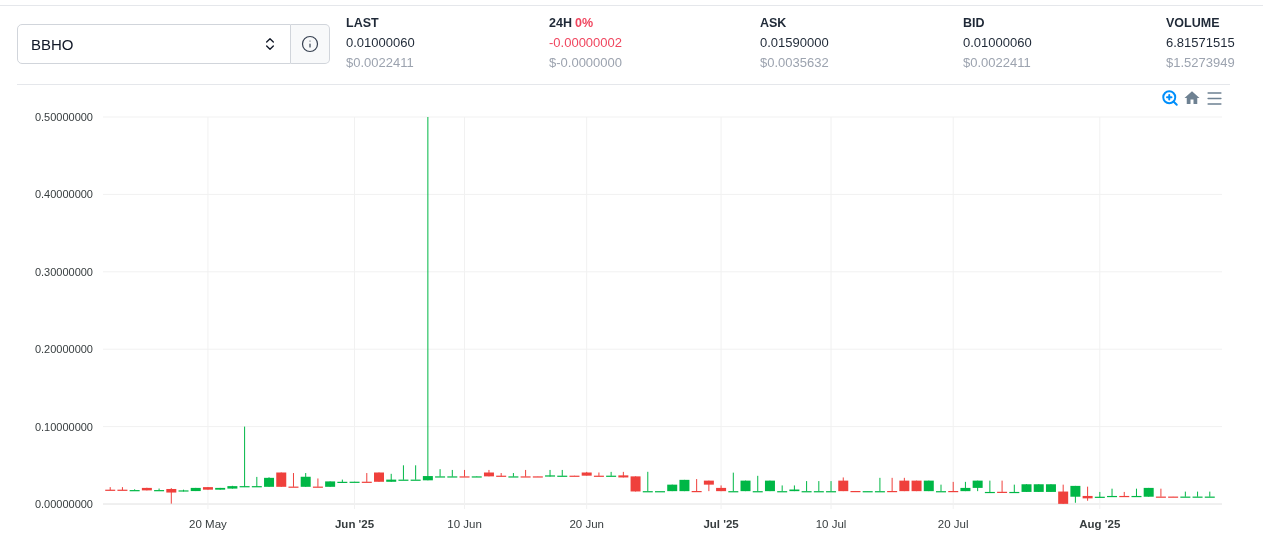 The height and width of the screenshot is (547, 1263). What do you see at coordinates (154, 44) in the screenshot?
I see `pair-select: BBHO` at bounding box center [154, 44].